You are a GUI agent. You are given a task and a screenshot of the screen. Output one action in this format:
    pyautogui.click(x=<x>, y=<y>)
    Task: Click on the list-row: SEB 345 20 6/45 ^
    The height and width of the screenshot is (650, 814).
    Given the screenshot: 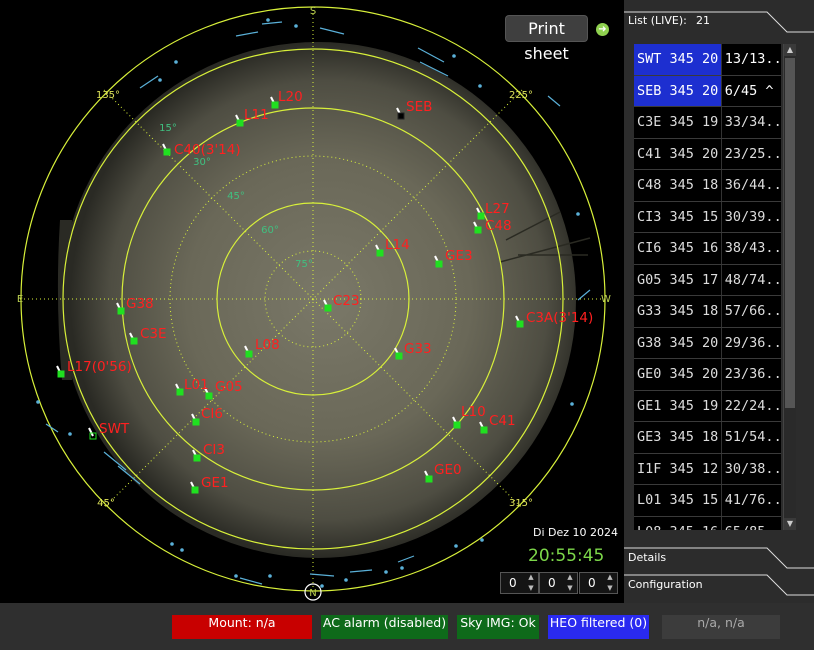 What is the action you would take?
    pyautogui.click(x=707, y=91)
    